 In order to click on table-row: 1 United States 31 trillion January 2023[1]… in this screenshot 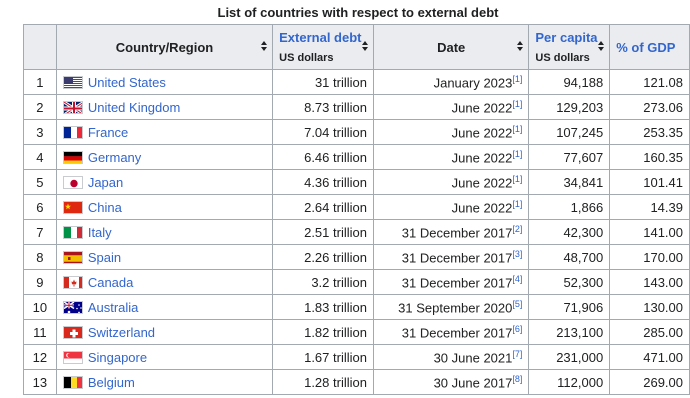, I will do `click(356, 82)`.